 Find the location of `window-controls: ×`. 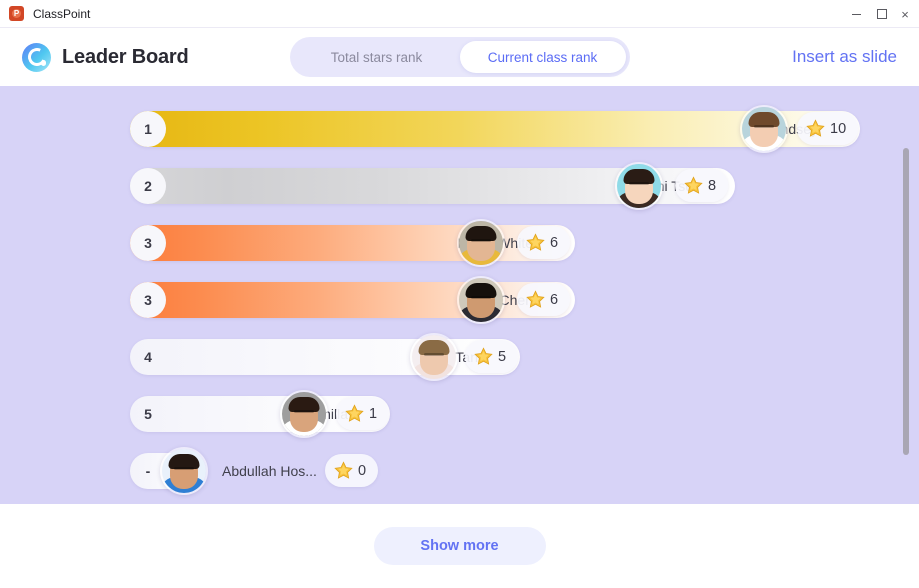

window-controls: × is located at coordinates (881, 14).